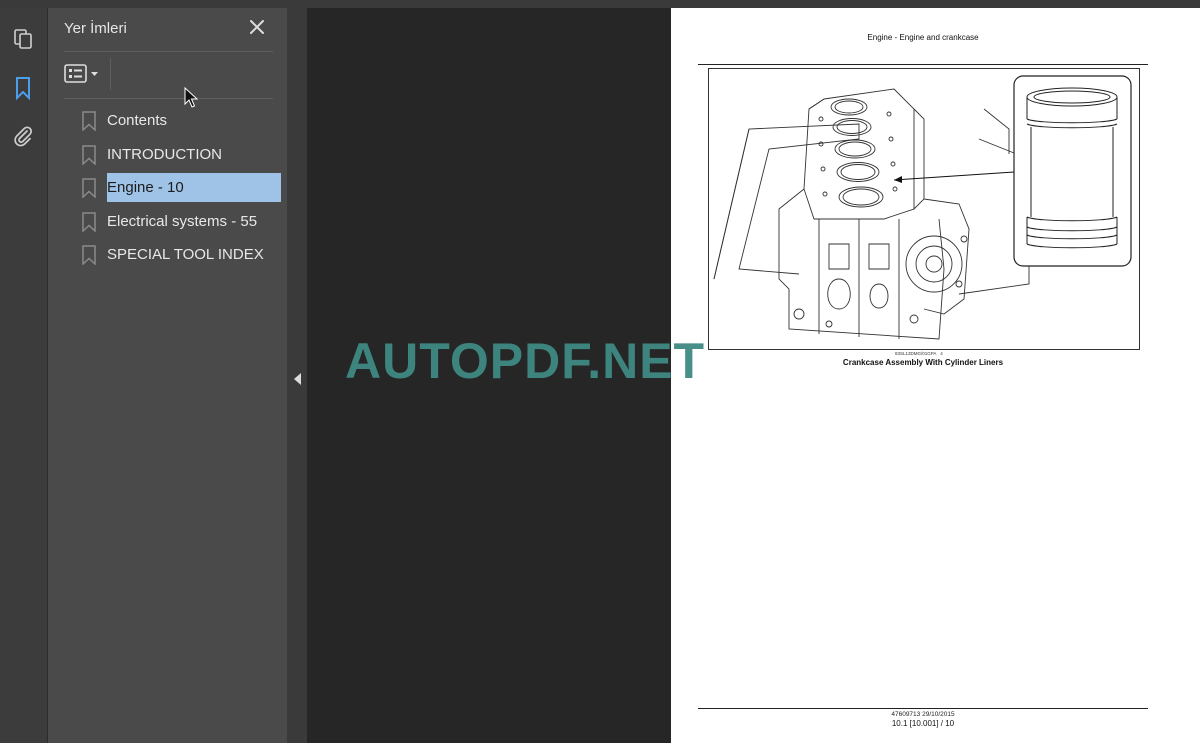  I want to click on figure-code-text: 83SL13DMG/01GPA, so click(916, 353).